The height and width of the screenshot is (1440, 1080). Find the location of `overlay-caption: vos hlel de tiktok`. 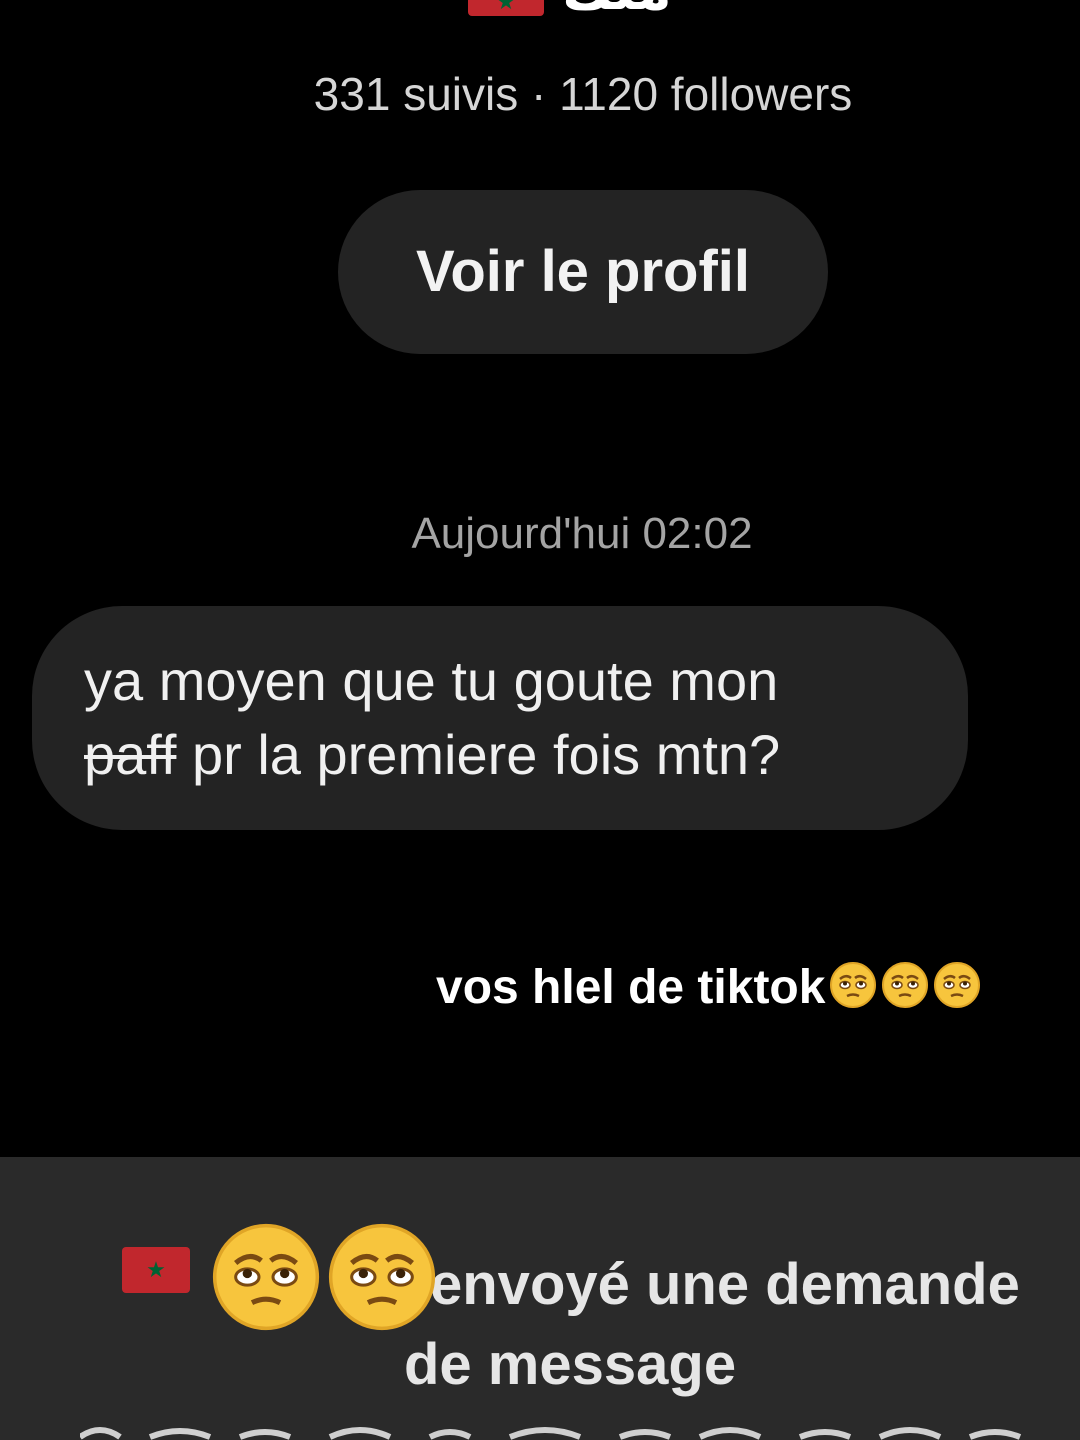

overlay-caption: vos hlel de tiktok is located at coordinates (708, 988).